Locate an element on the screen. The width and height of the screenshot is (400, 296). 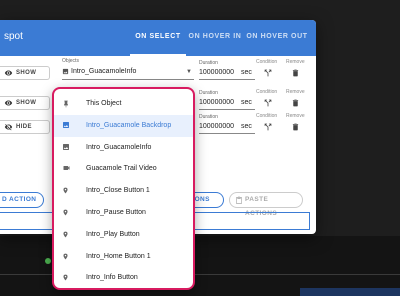
menu-item-intro-info-button: Intro_Info Button is located at coordinates (123, 277).